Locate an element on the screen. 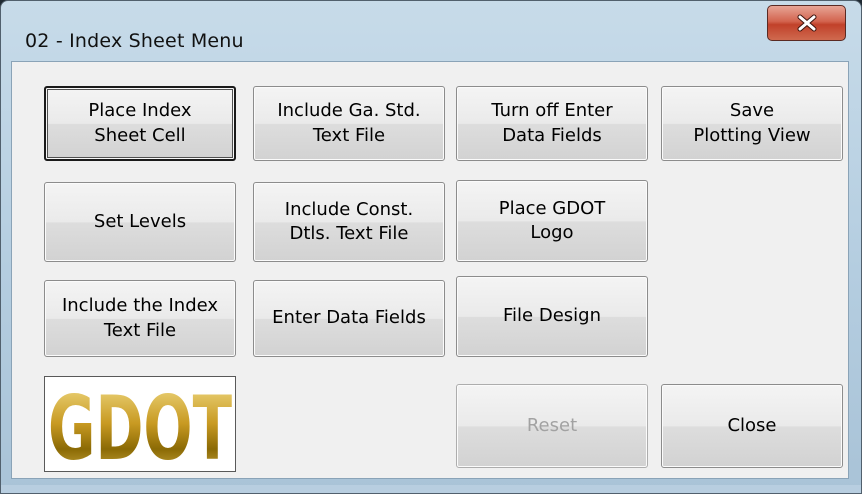 The height and width of the screenshot is (494, 862). gdot-logo-text: GDOT is located at coordinates (140, 424).